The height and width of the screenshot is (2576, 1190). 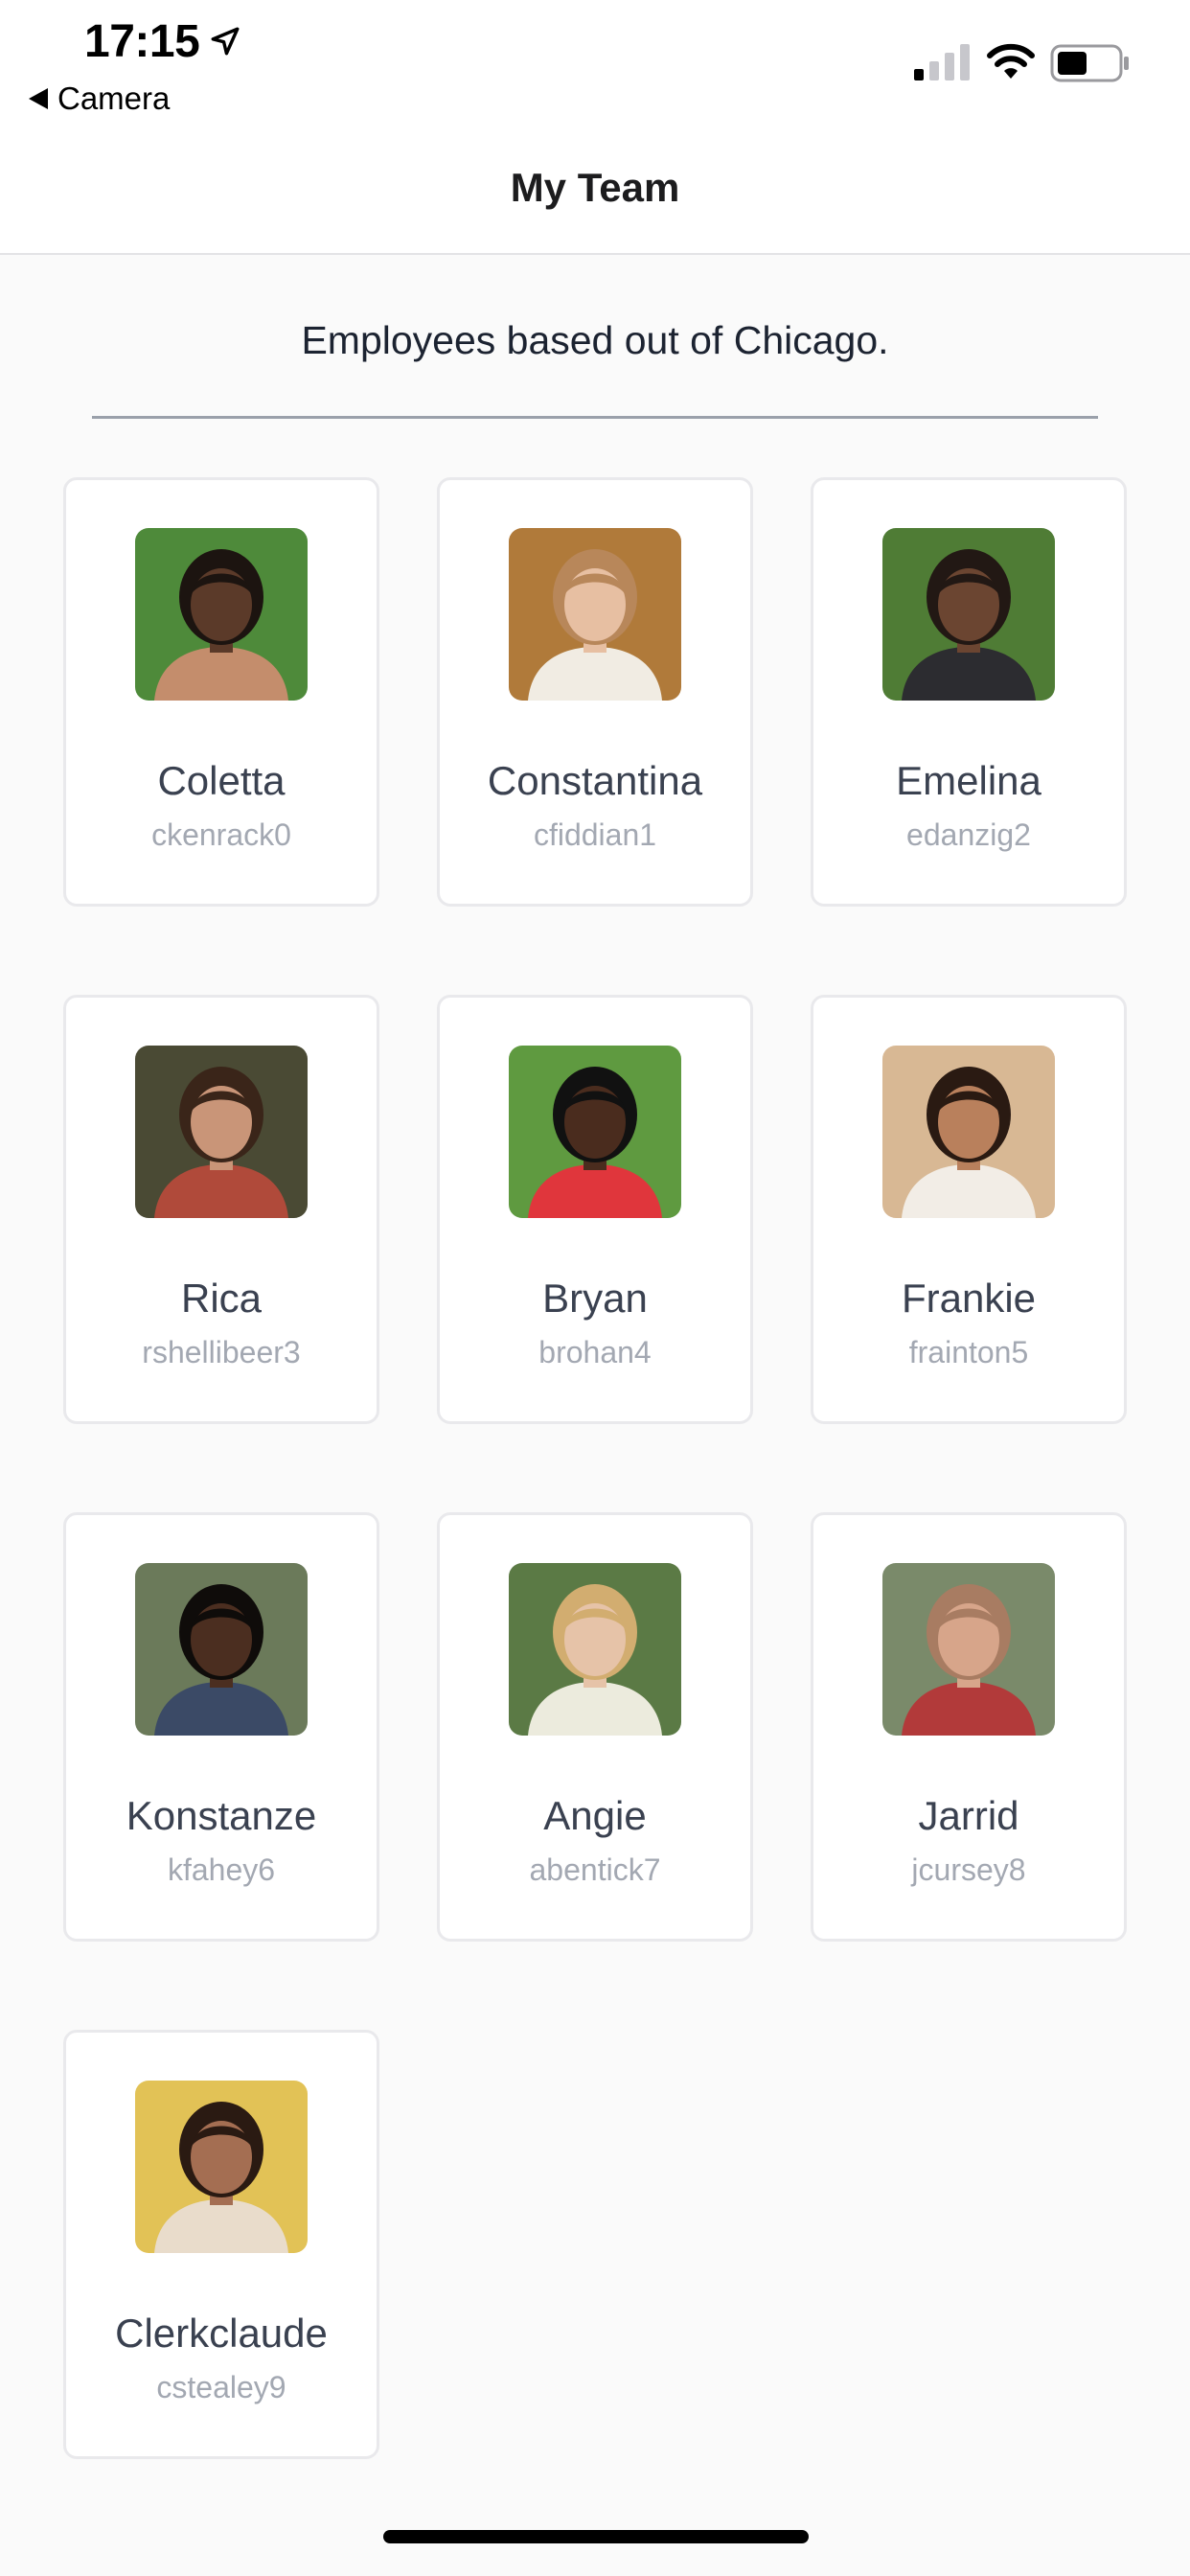 What do you see at coordinates (39, 98) in the screenshot?
I see `back-triangle-icon` at bounding box center [39, 98].